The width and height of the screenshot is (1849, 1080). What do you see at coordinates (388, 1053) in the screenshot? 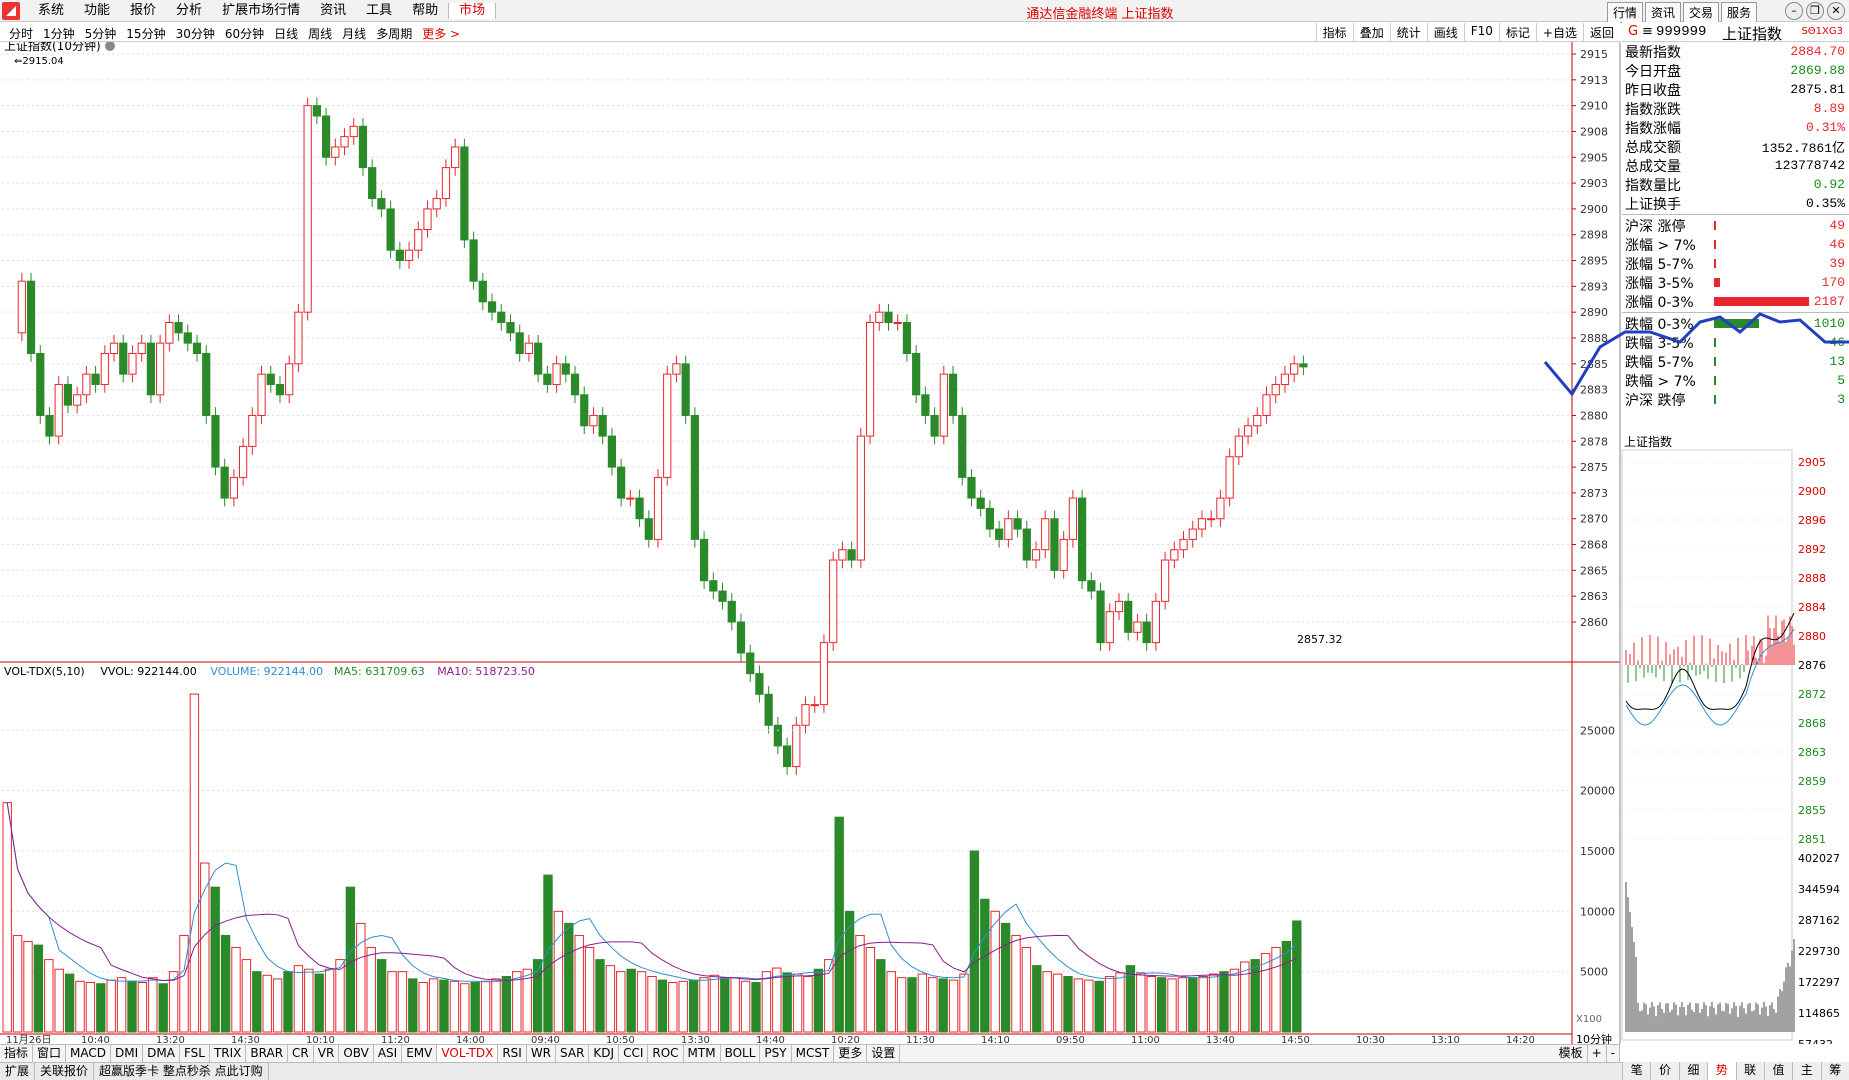
I see `indicator-tab-11: ASI` at bounding box center [388, 1053].